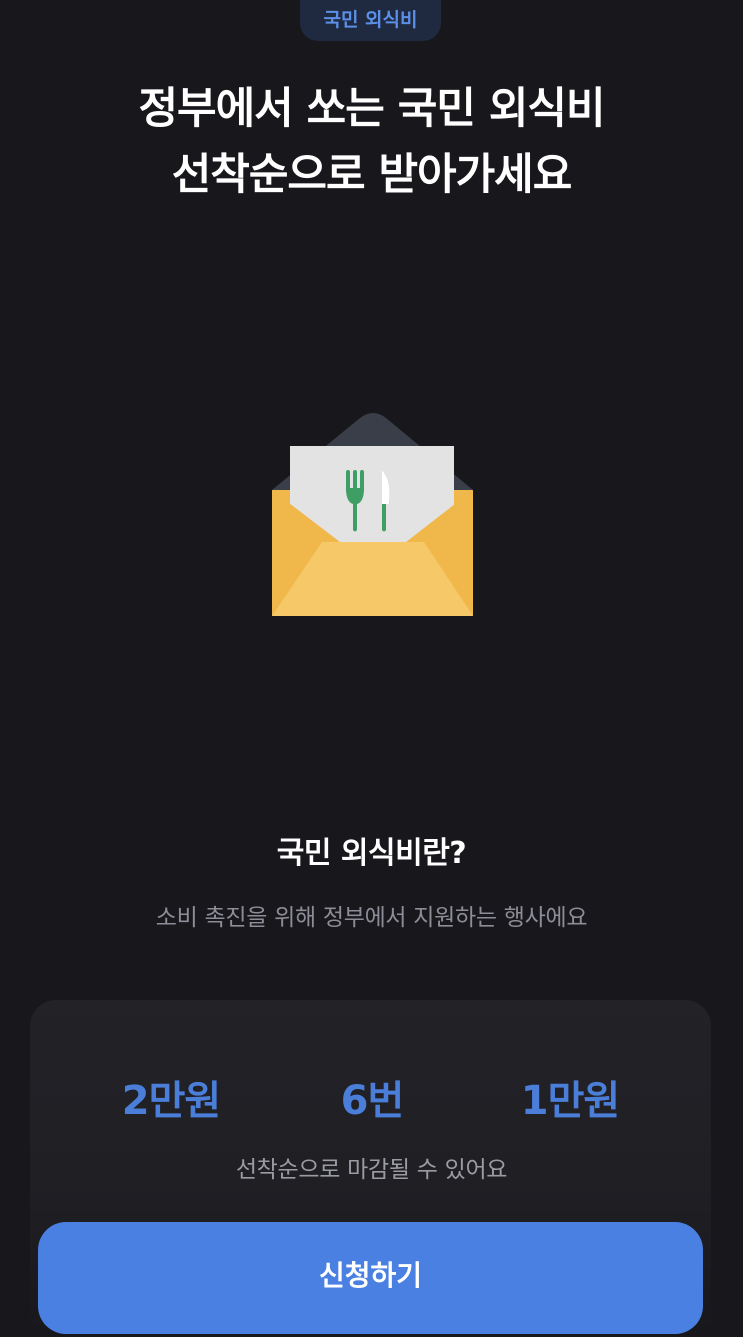  Describe the element at coordinates (372, 1101) in the screenshot. I see `benefit-stat-2: 6번` at that location.